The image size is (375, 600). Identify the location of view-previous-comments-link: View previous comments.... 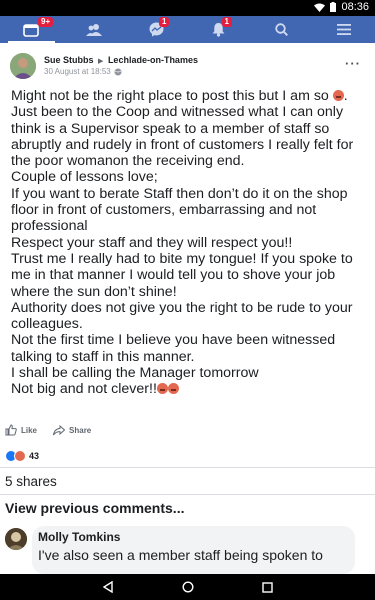
(94, 508).